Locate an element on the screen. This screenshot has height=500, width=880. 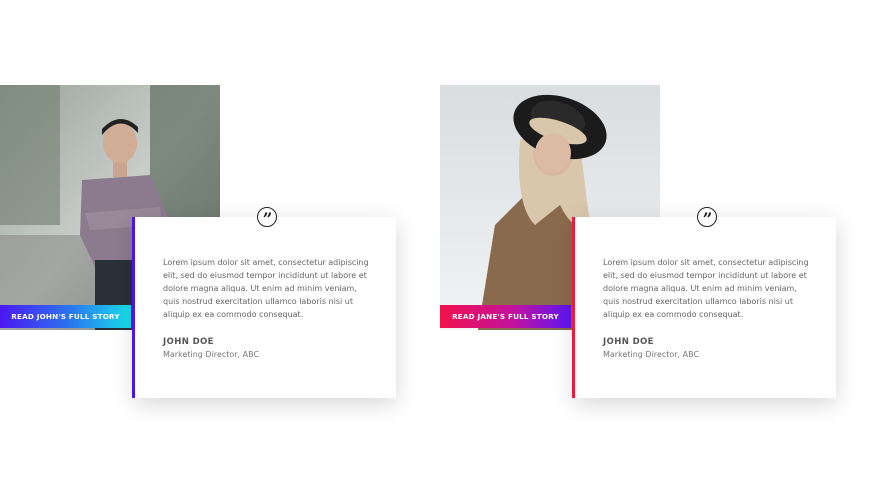
read-johns-story-button: READ JOHN'S FULL STORY is located at coordinates (65, 316).